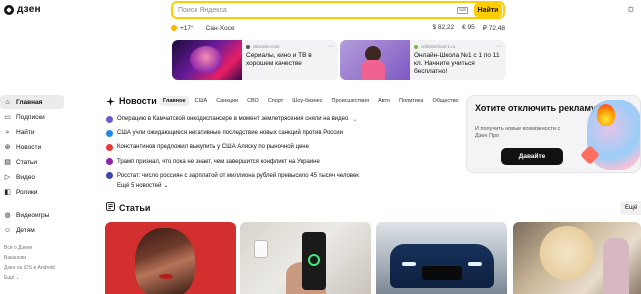 The width and height of the screenshot is (641, 294). I want to click on tab-sanctions: Санкции, so click(227, 101).